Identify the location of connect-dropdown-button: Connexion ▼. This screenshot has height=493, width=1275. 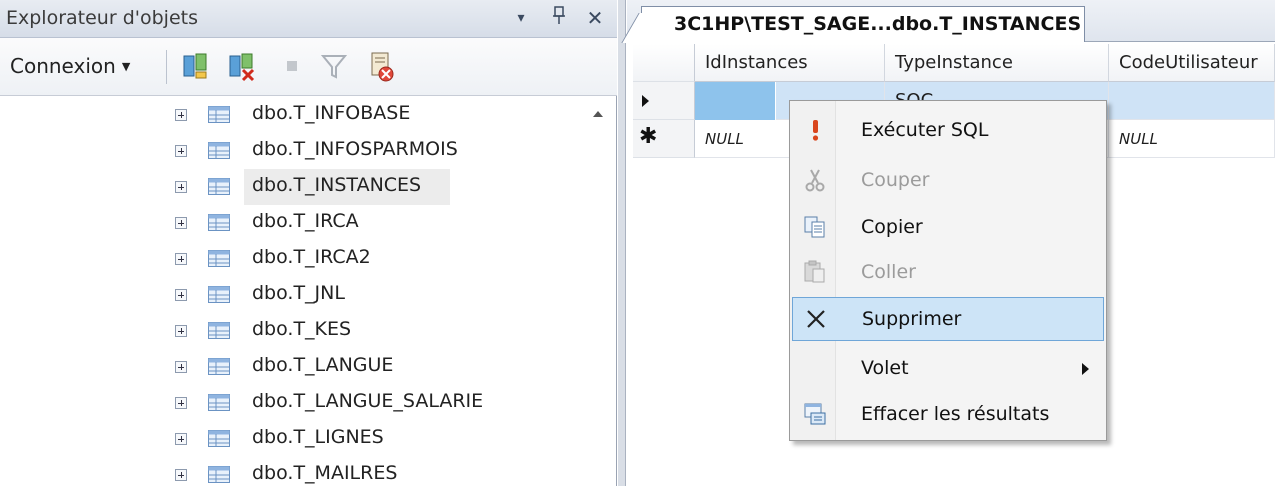
(70, 66).